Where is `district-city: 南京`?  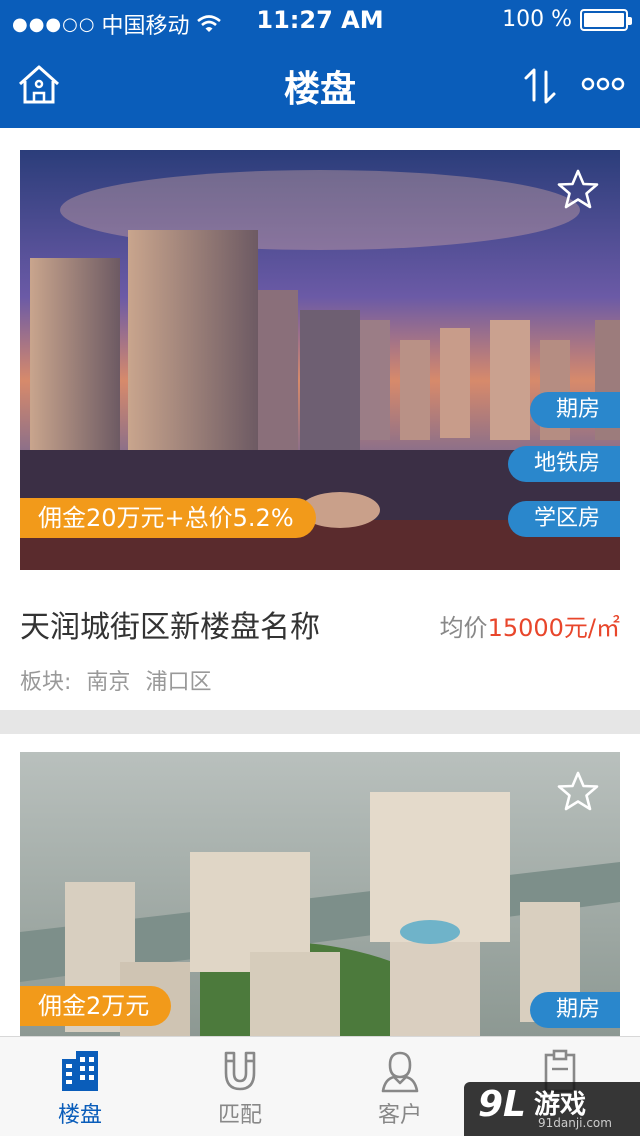 district-city: 南京 is located at coordinates (108, 682).